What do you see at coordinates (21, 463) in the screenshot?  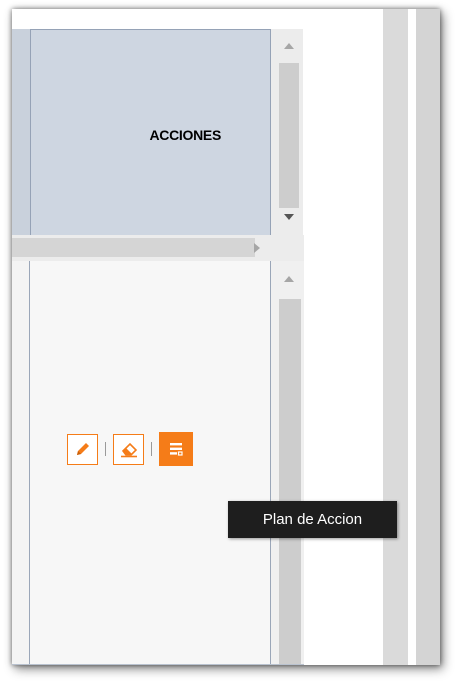 I see `row-left-cell` at bounding box center [21, 463].